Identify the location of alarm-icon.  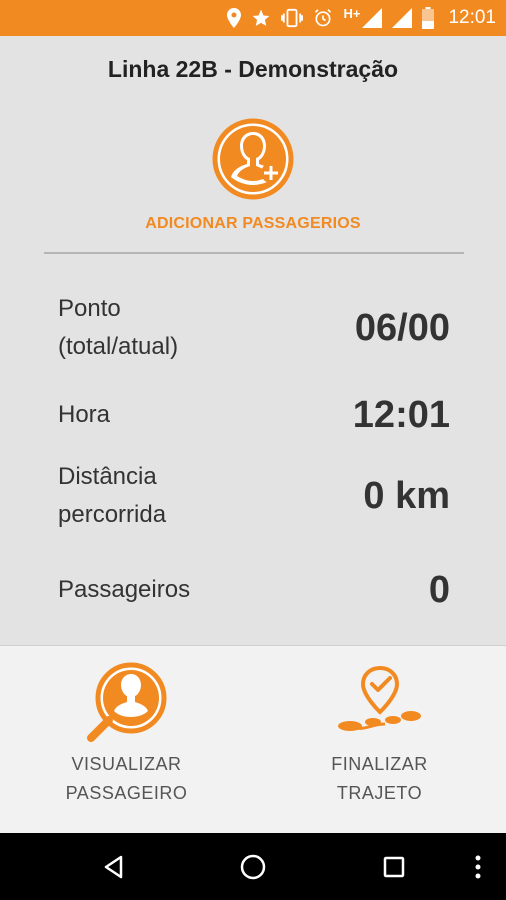
(323, 18).